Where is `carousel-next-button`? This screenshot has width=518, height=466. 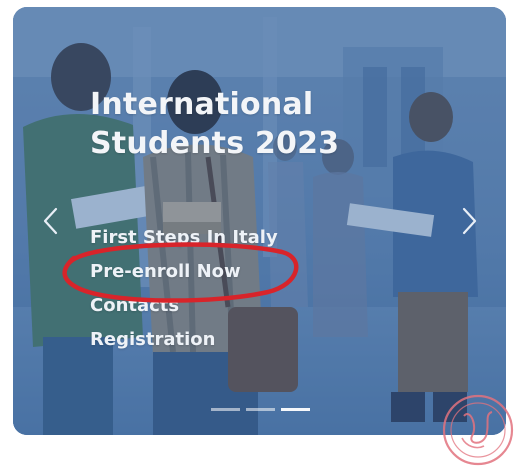
carousel-next-button is located at coordinates (469, 221).